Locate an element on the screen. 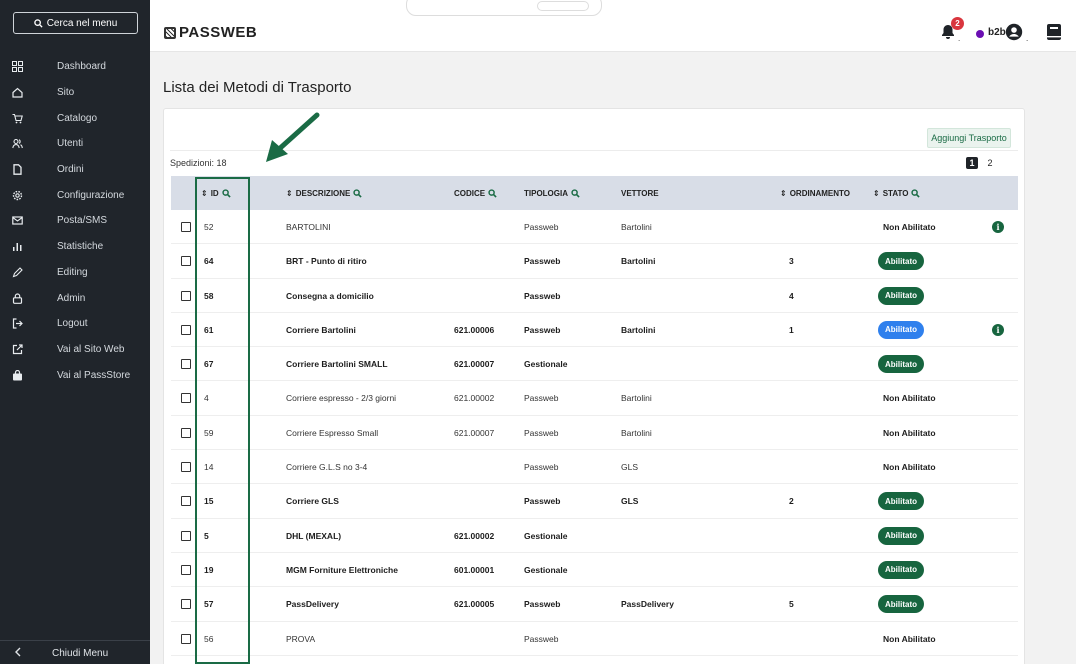  user-name: b2b is located at coordinates (997, 32).